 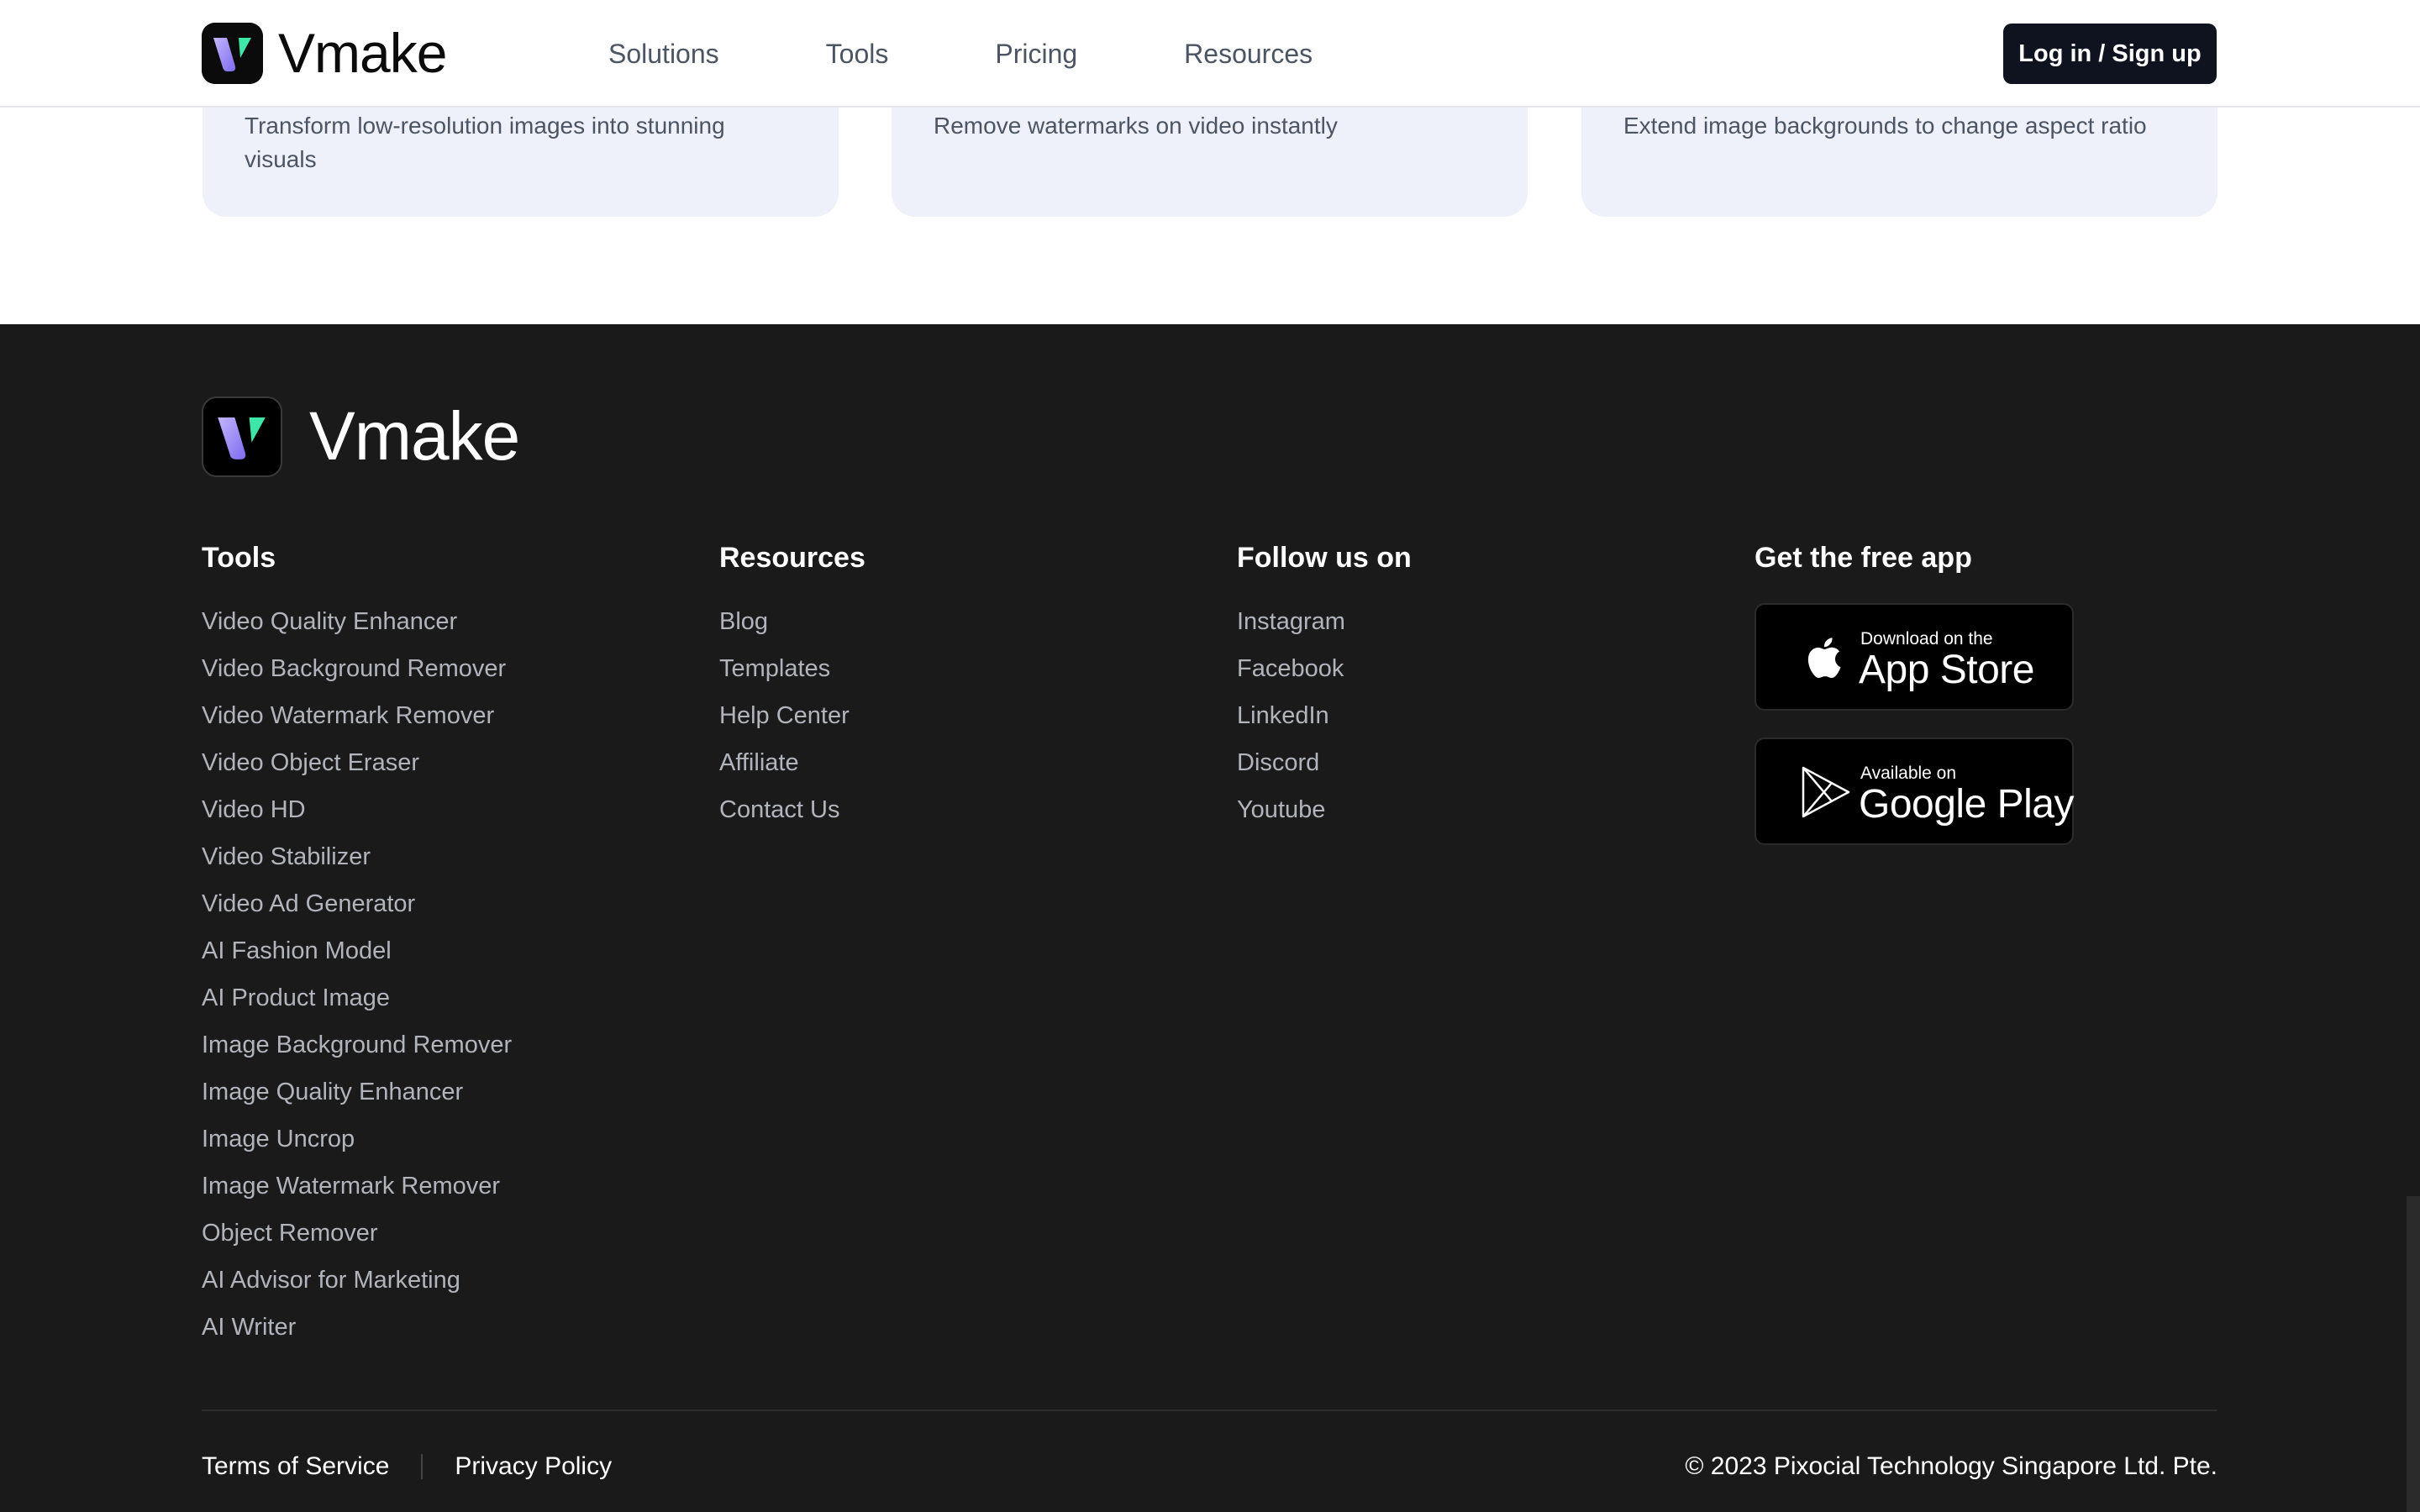 I want to click on store-big-text: Google Play, so click(x=1967, y=804).